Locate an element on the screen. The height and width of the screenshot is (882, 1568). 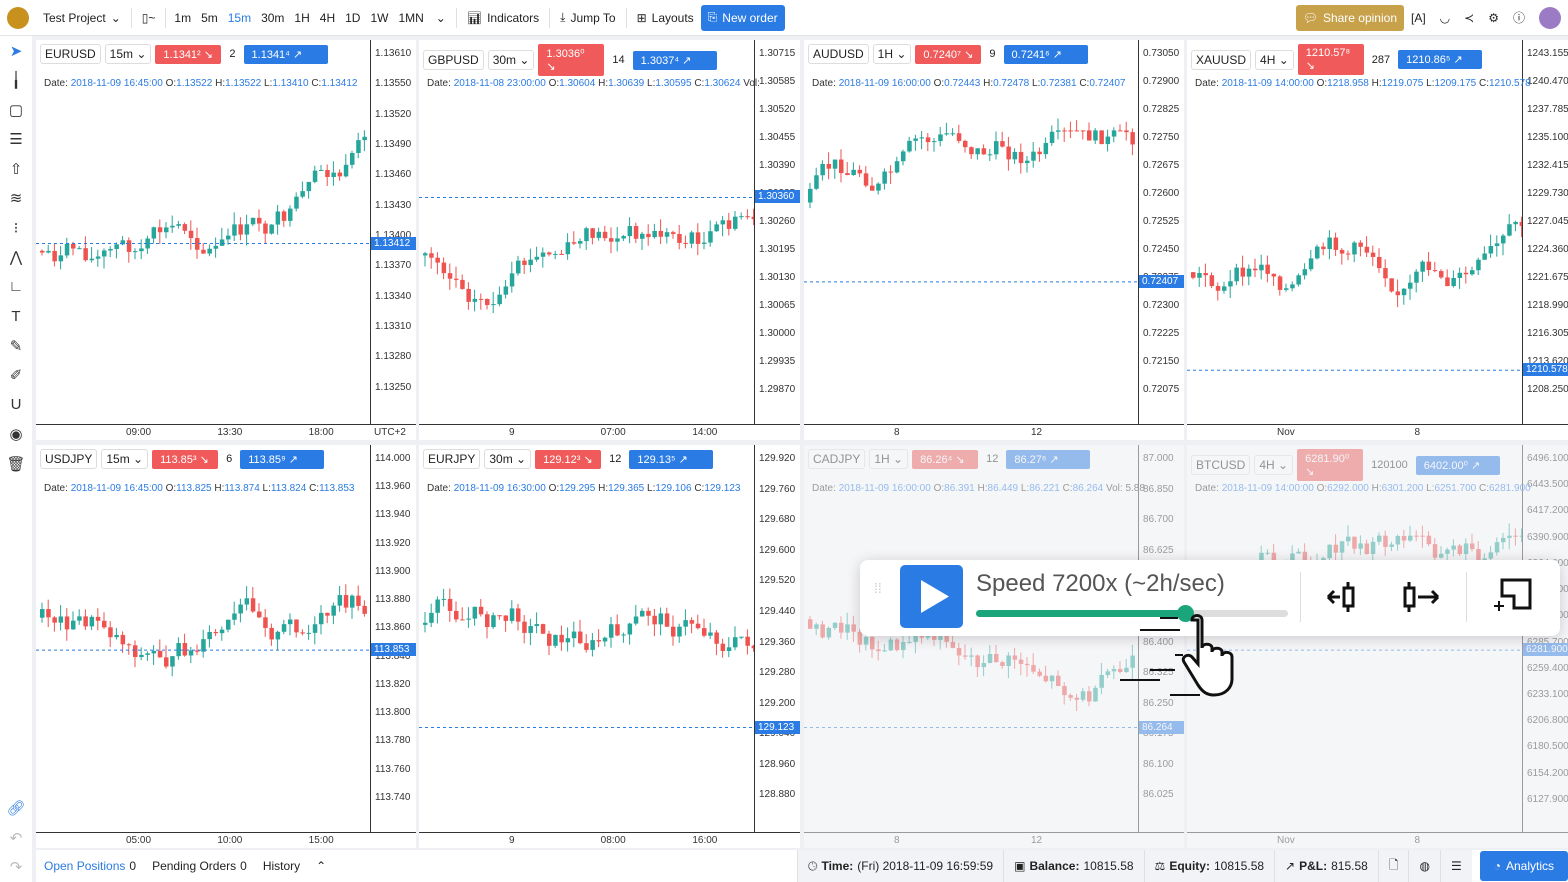
more-timeframes: ⌄ is located at coordinates (441, 18).